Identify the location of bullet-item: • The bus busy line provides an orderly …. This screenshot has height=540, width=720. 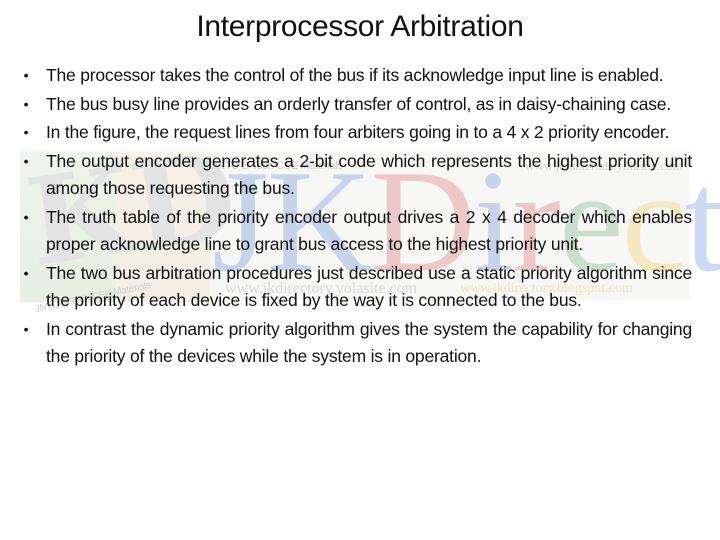
(356, 105).